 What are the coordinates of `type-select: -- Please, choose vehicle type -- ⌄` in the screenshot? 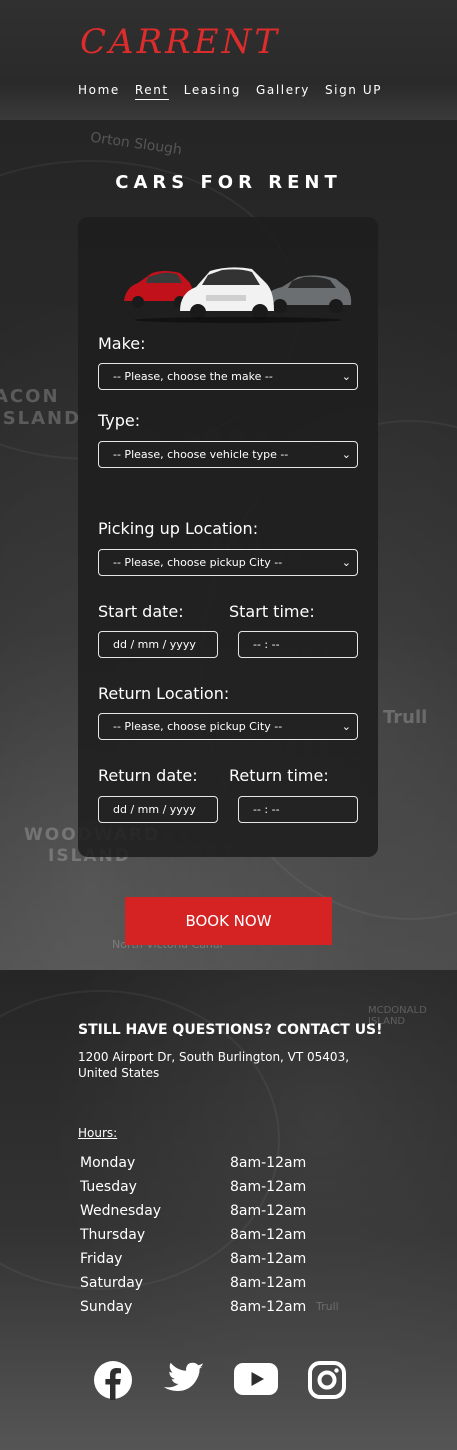 It's located at (228, 454).